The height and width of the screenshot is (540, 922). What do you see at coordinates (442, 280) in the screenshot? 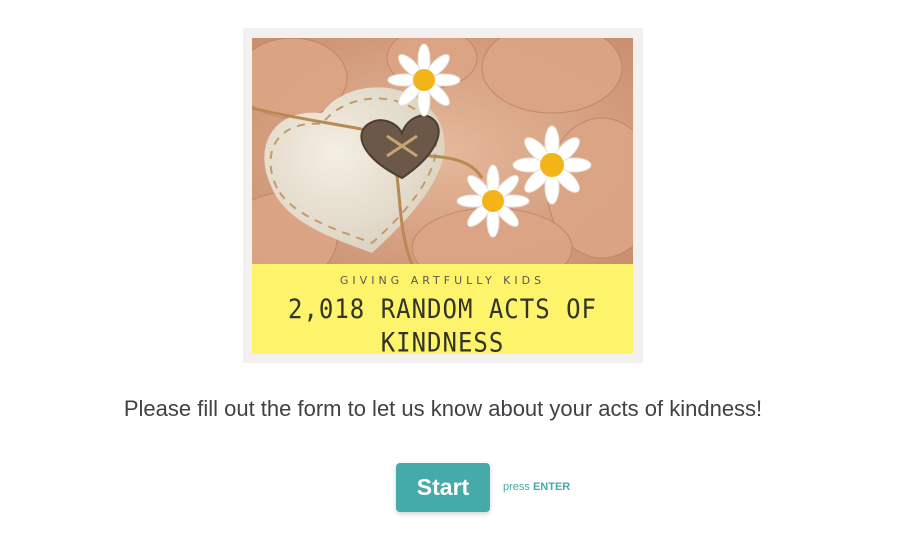
I see `organization-name: GIVING ARTFULLY KIDS` at bounding box center [442, 280].